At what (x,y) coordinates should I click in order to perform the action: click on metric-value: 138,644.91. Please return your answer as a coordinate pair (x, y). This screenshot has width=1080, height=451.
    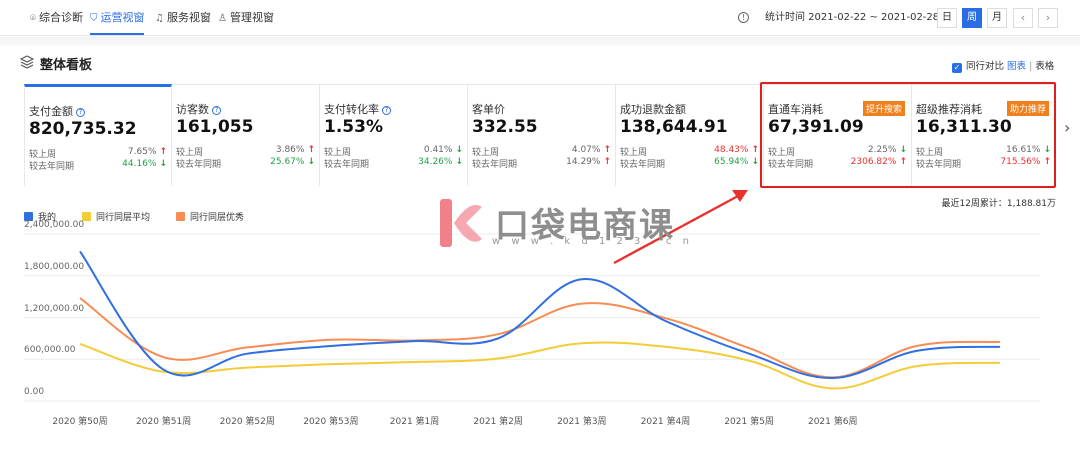
    Looking at the image, I should click on (674, 127).